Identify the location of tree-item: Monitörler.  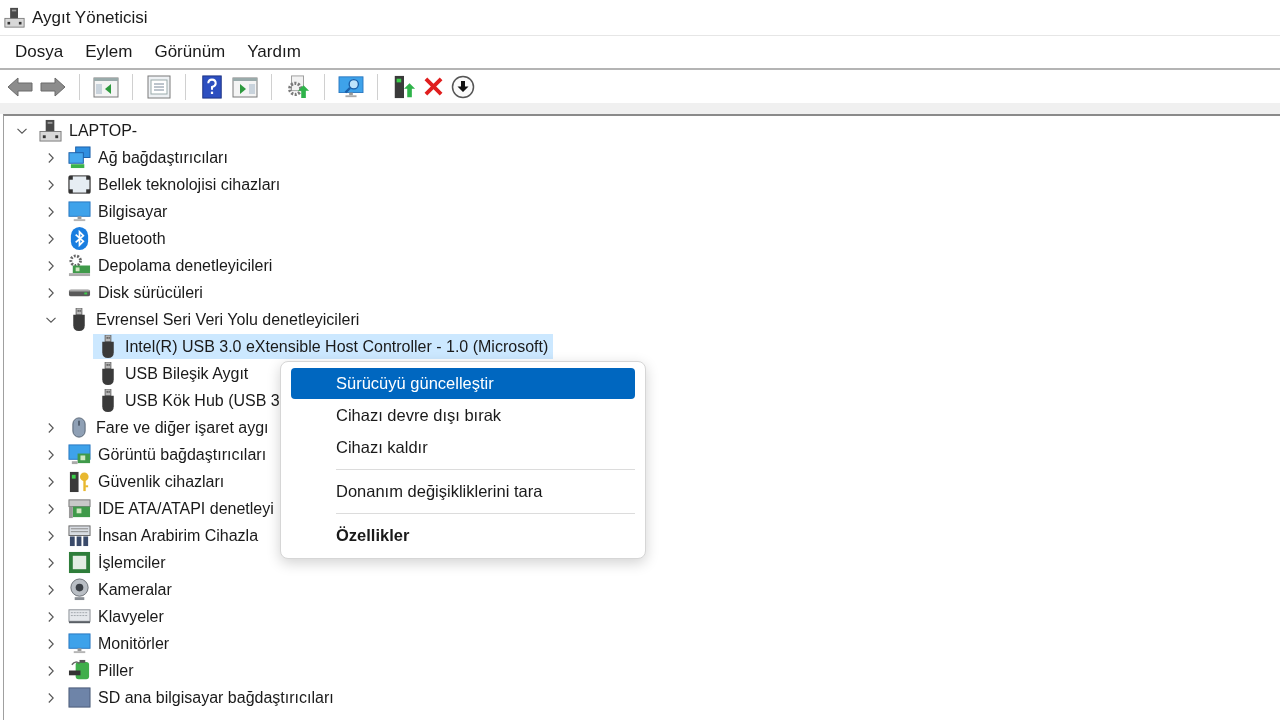
(119, 643).